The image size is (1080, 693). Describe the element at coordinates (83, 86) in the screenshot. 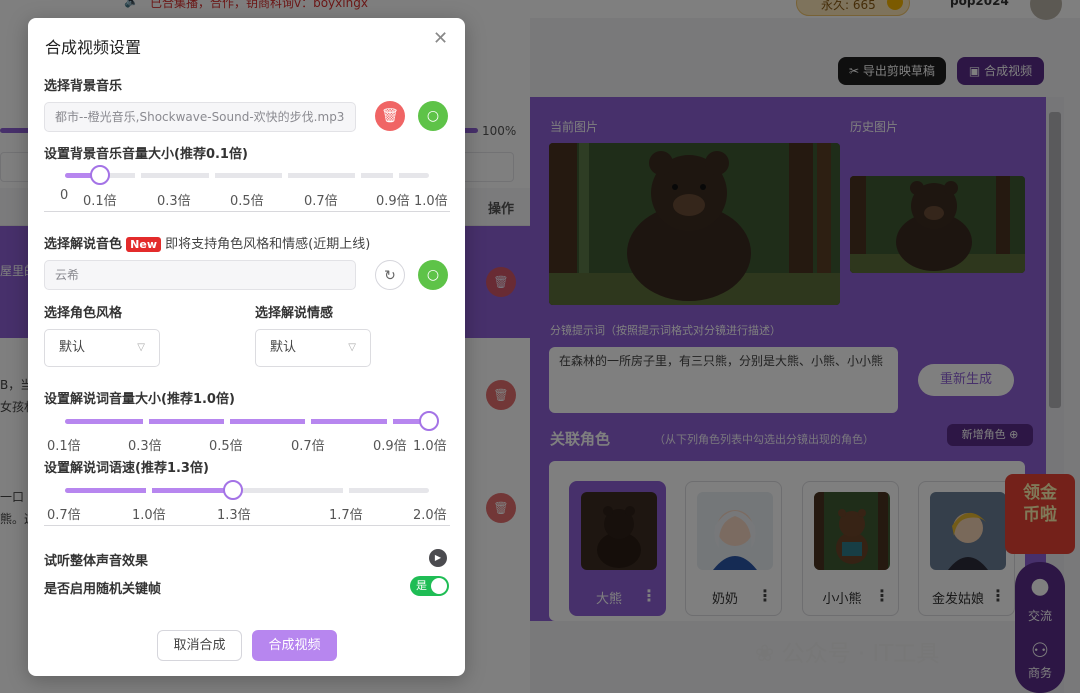

I see `bgm-label: 选择背景音乐` at that location.